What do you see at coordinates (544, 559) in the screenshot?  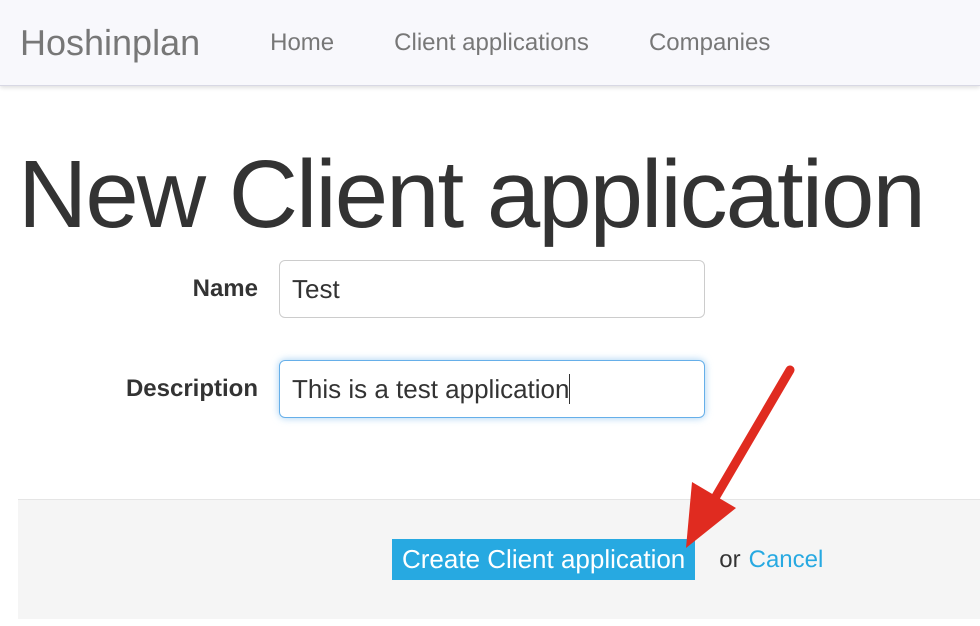 I see `create-button: Create Client application` at bounding box center [544, 559].